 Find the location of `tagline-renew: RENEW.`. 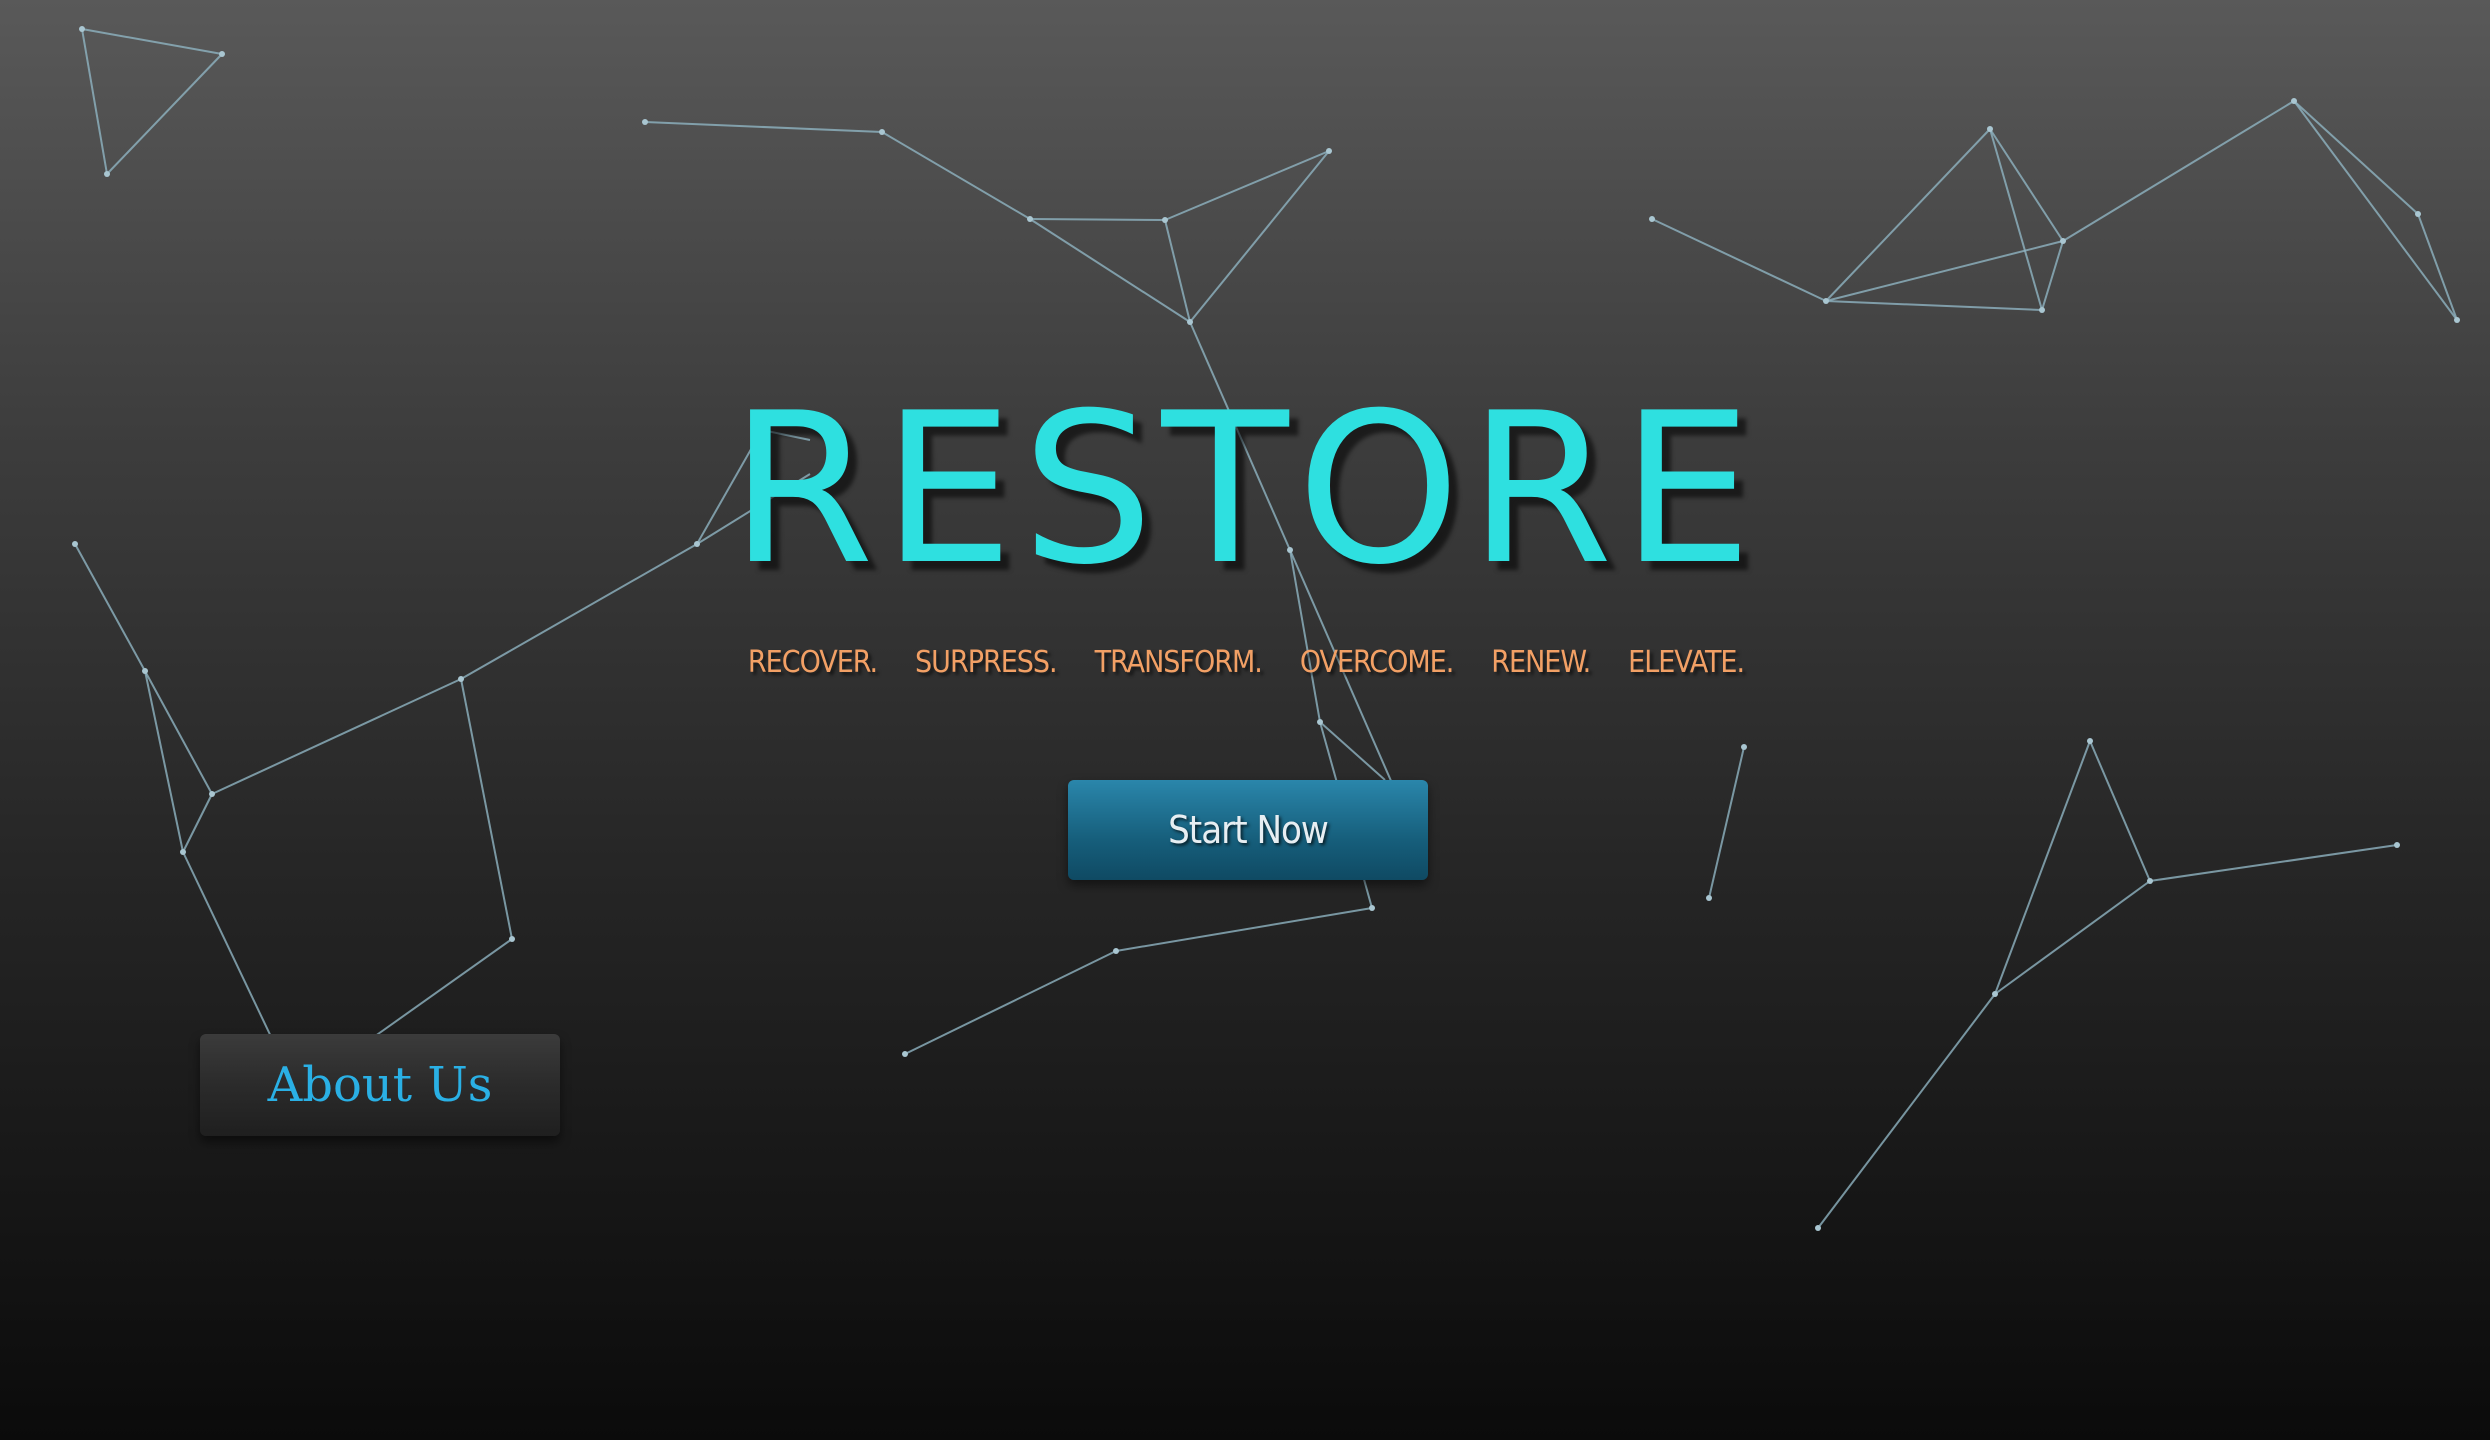

tagline-renew: RENEW. is located at coordinates (1541, 662).